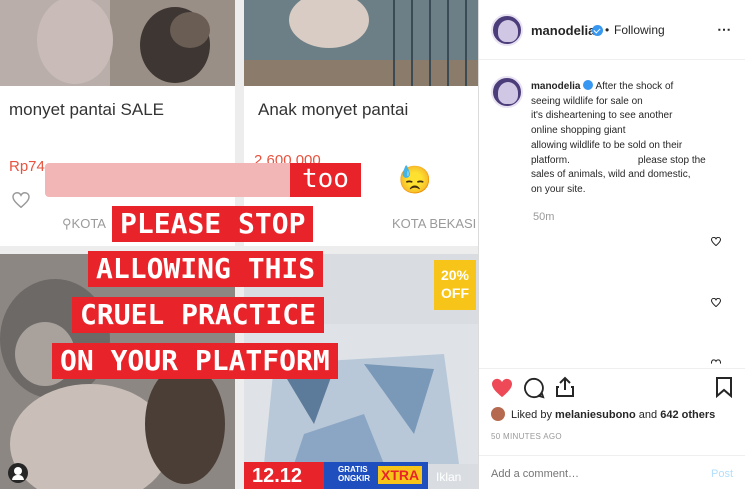 The height and width of the screenshot is (489, 745). What do you see at coordinates (595, 415) in the screenshot?
I see `liker-username: melaniesubono` at bounding box center [595, 415].